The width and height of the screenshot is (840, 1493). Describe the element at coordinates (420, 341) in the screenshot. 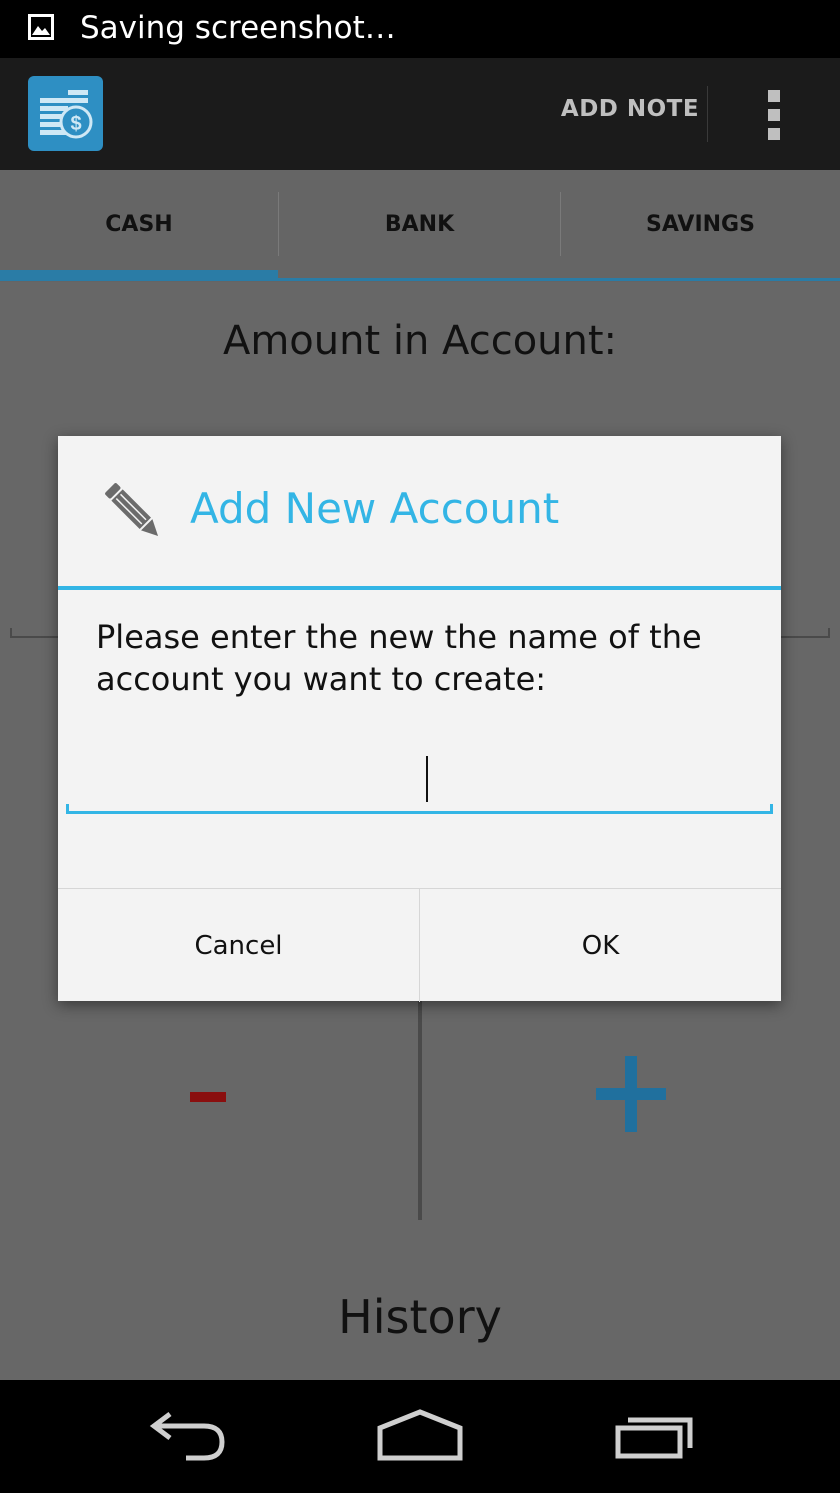

I see `amount-label: Amount in Account:` at that location.